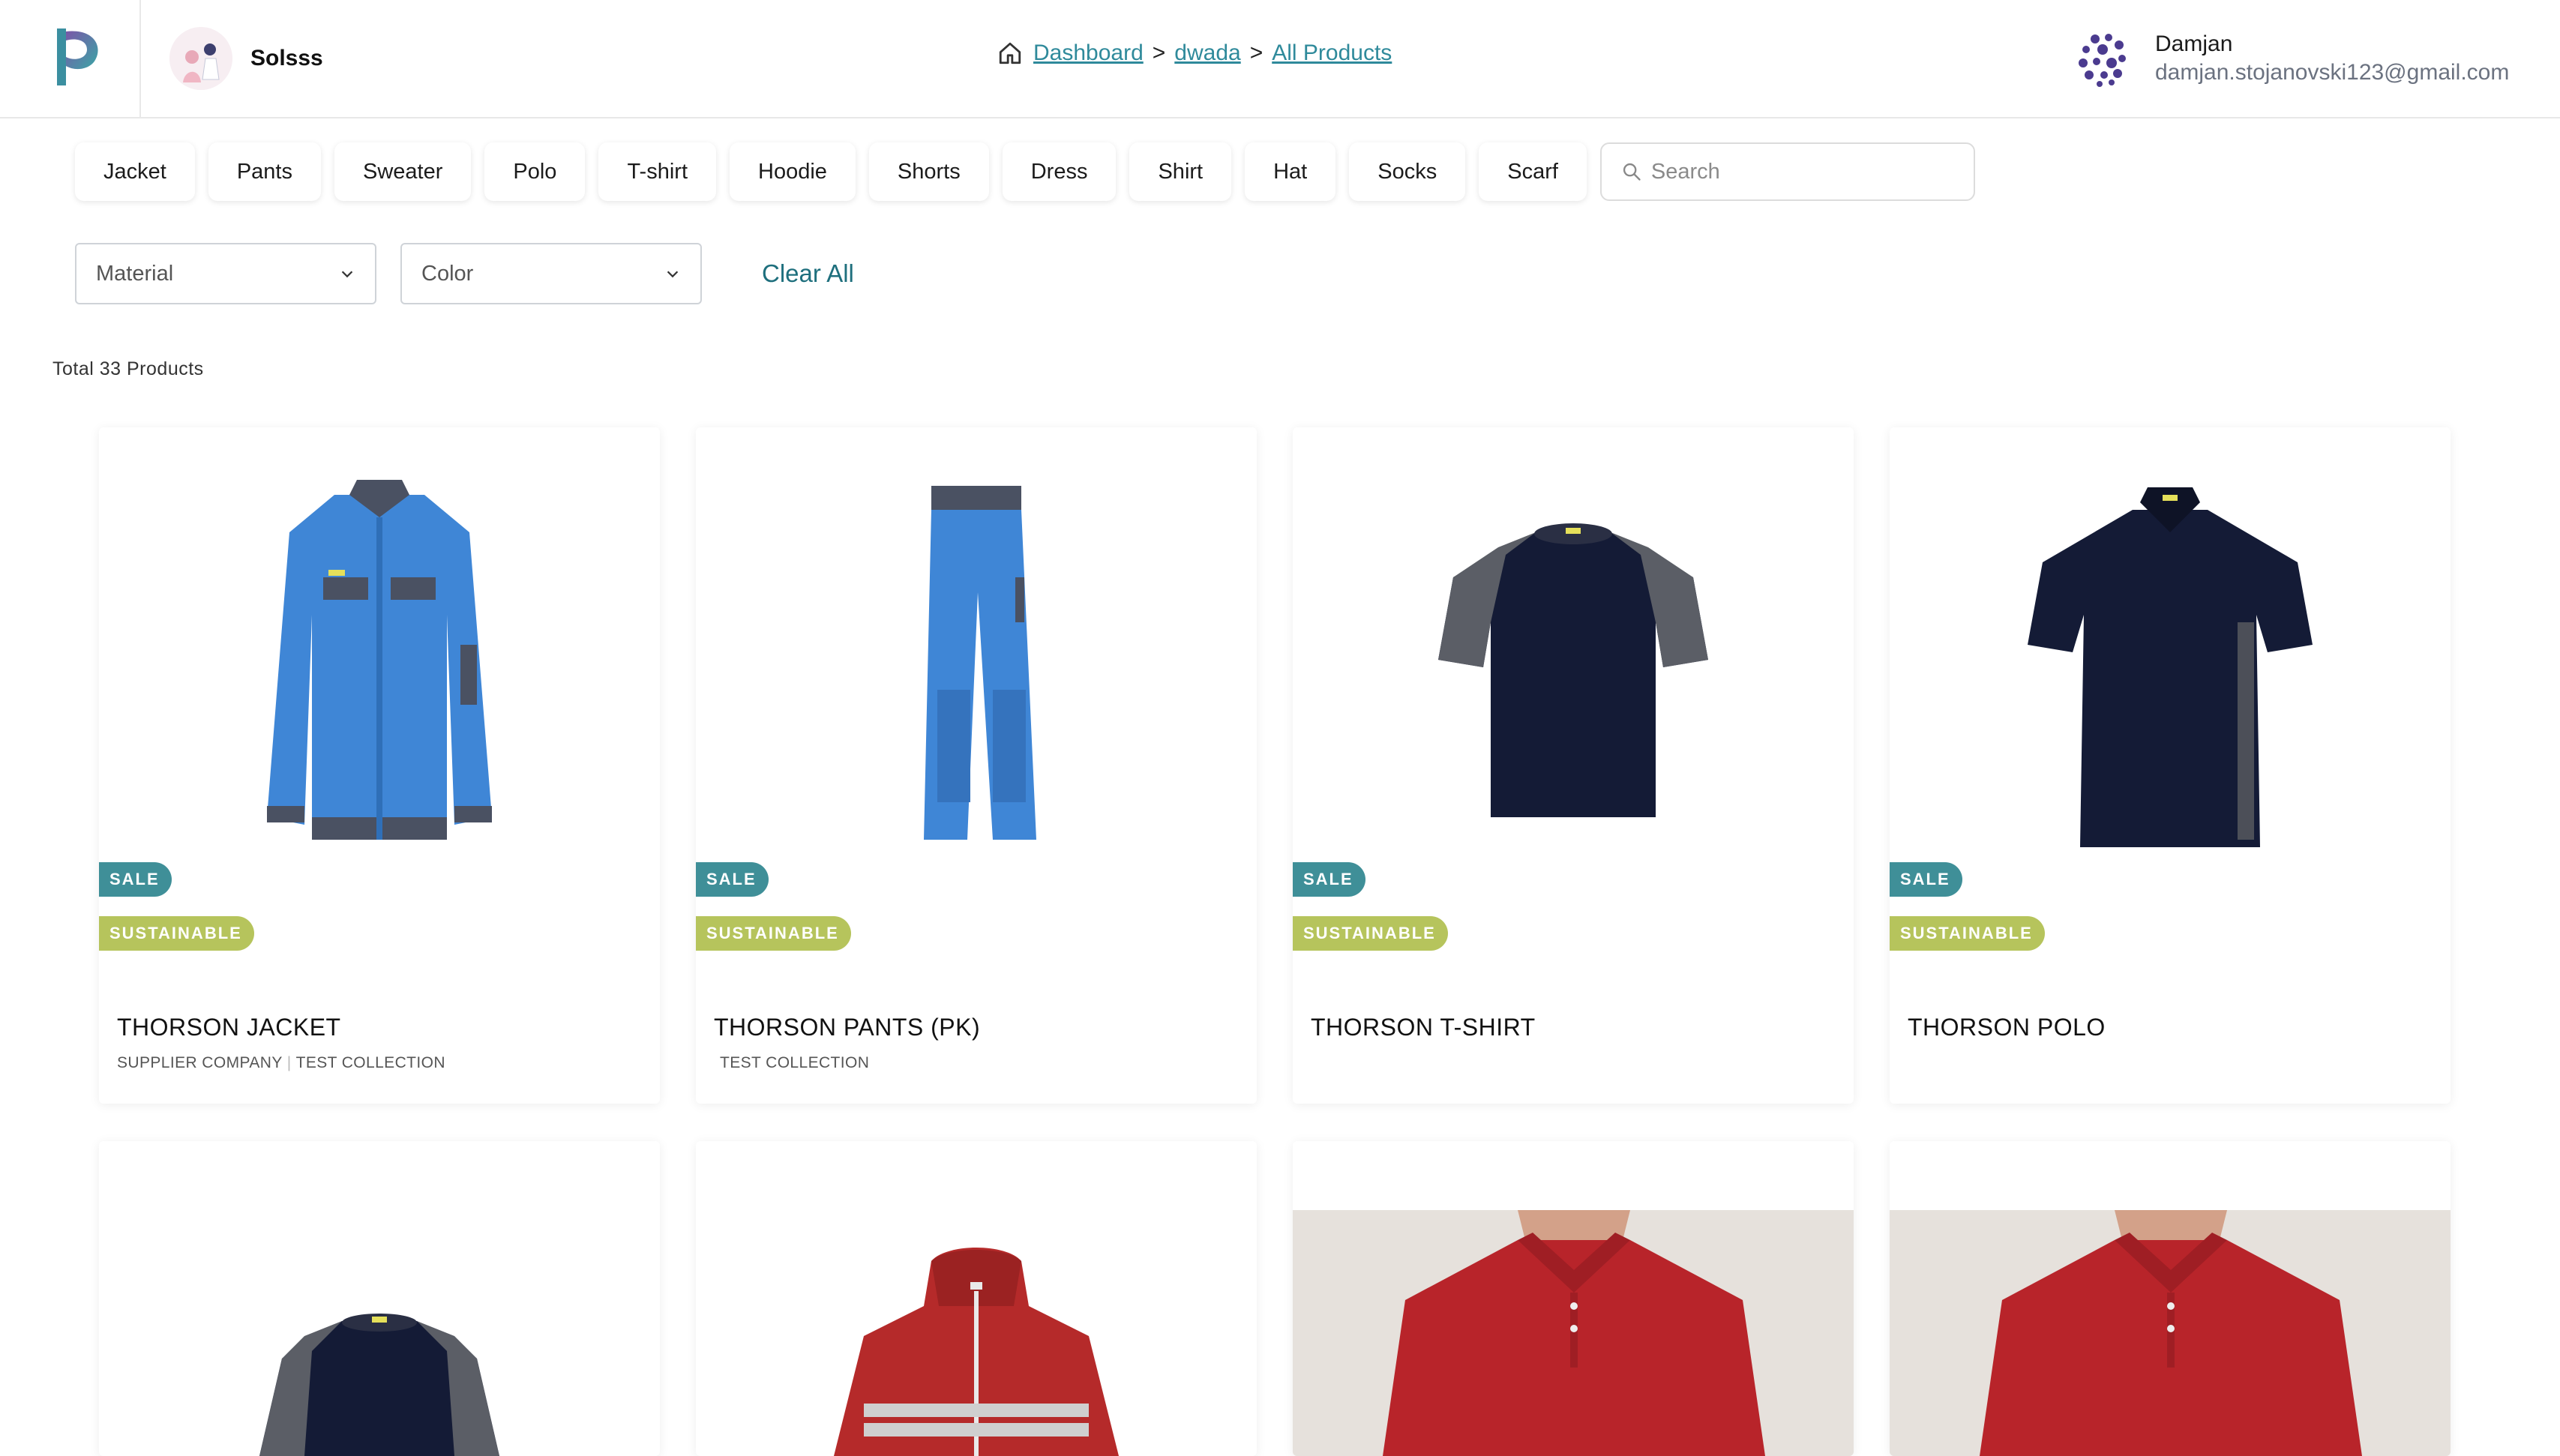 The height and width of the screenshot is (1456, 2560). I want to click on category-chip-shirt: Shirt, so click(1180, 171).